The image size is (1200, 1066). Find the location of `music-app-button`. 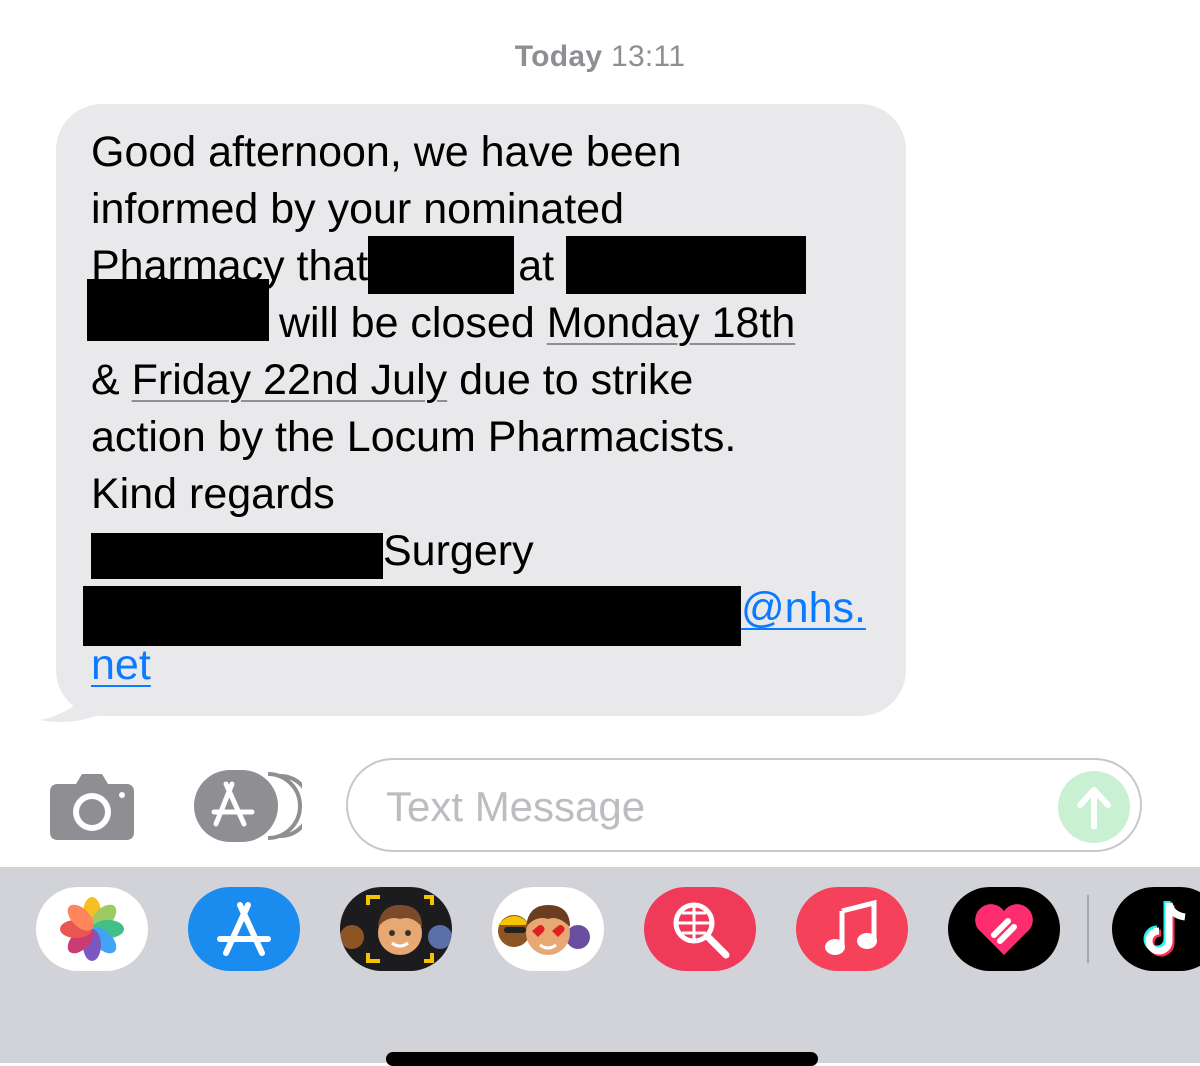

music-app-button is located at coordinates (852, 929).